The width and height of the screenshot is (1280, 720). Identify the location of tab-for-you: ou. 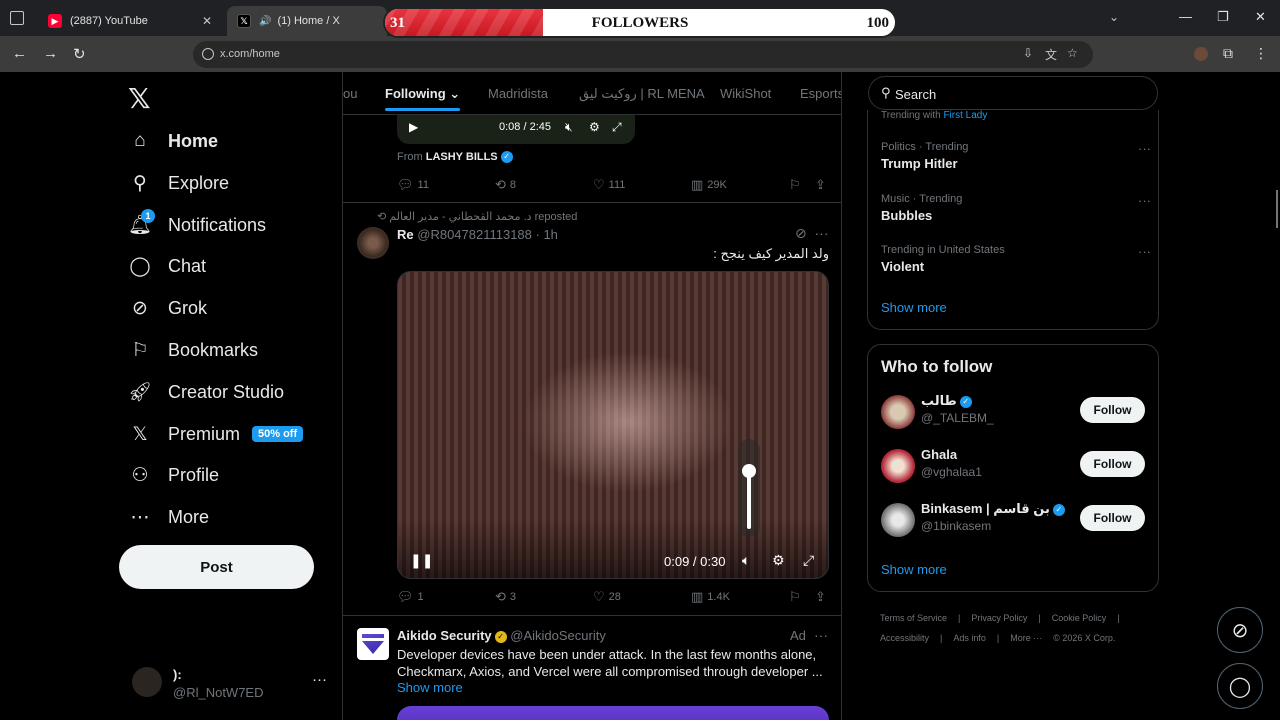
(350, 93).